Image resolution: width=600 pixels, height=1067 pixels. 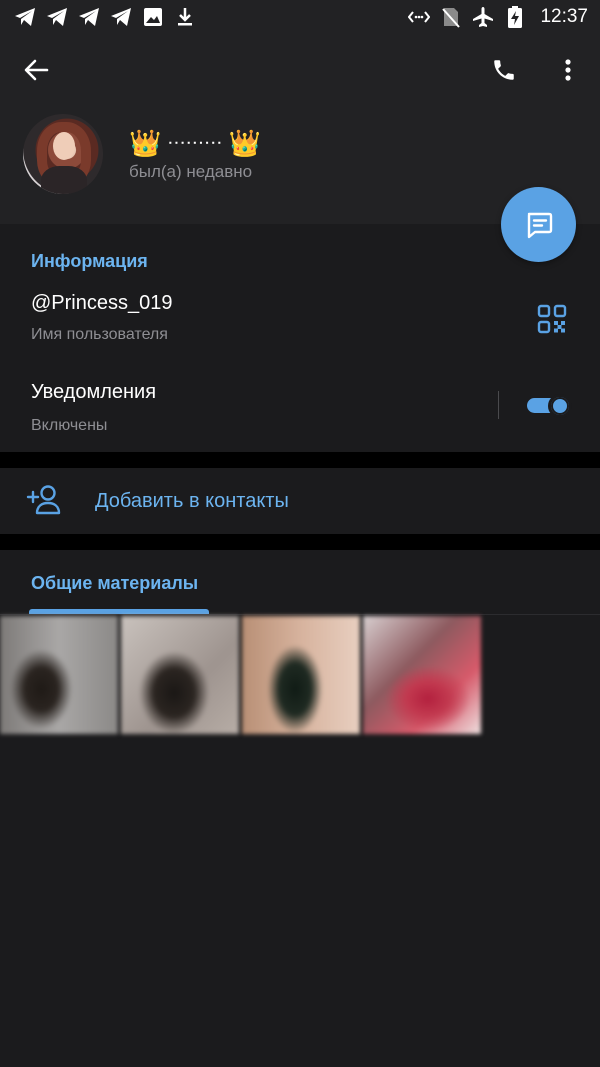 I want to click on data-saver-icon, so click(x=419, y=17).